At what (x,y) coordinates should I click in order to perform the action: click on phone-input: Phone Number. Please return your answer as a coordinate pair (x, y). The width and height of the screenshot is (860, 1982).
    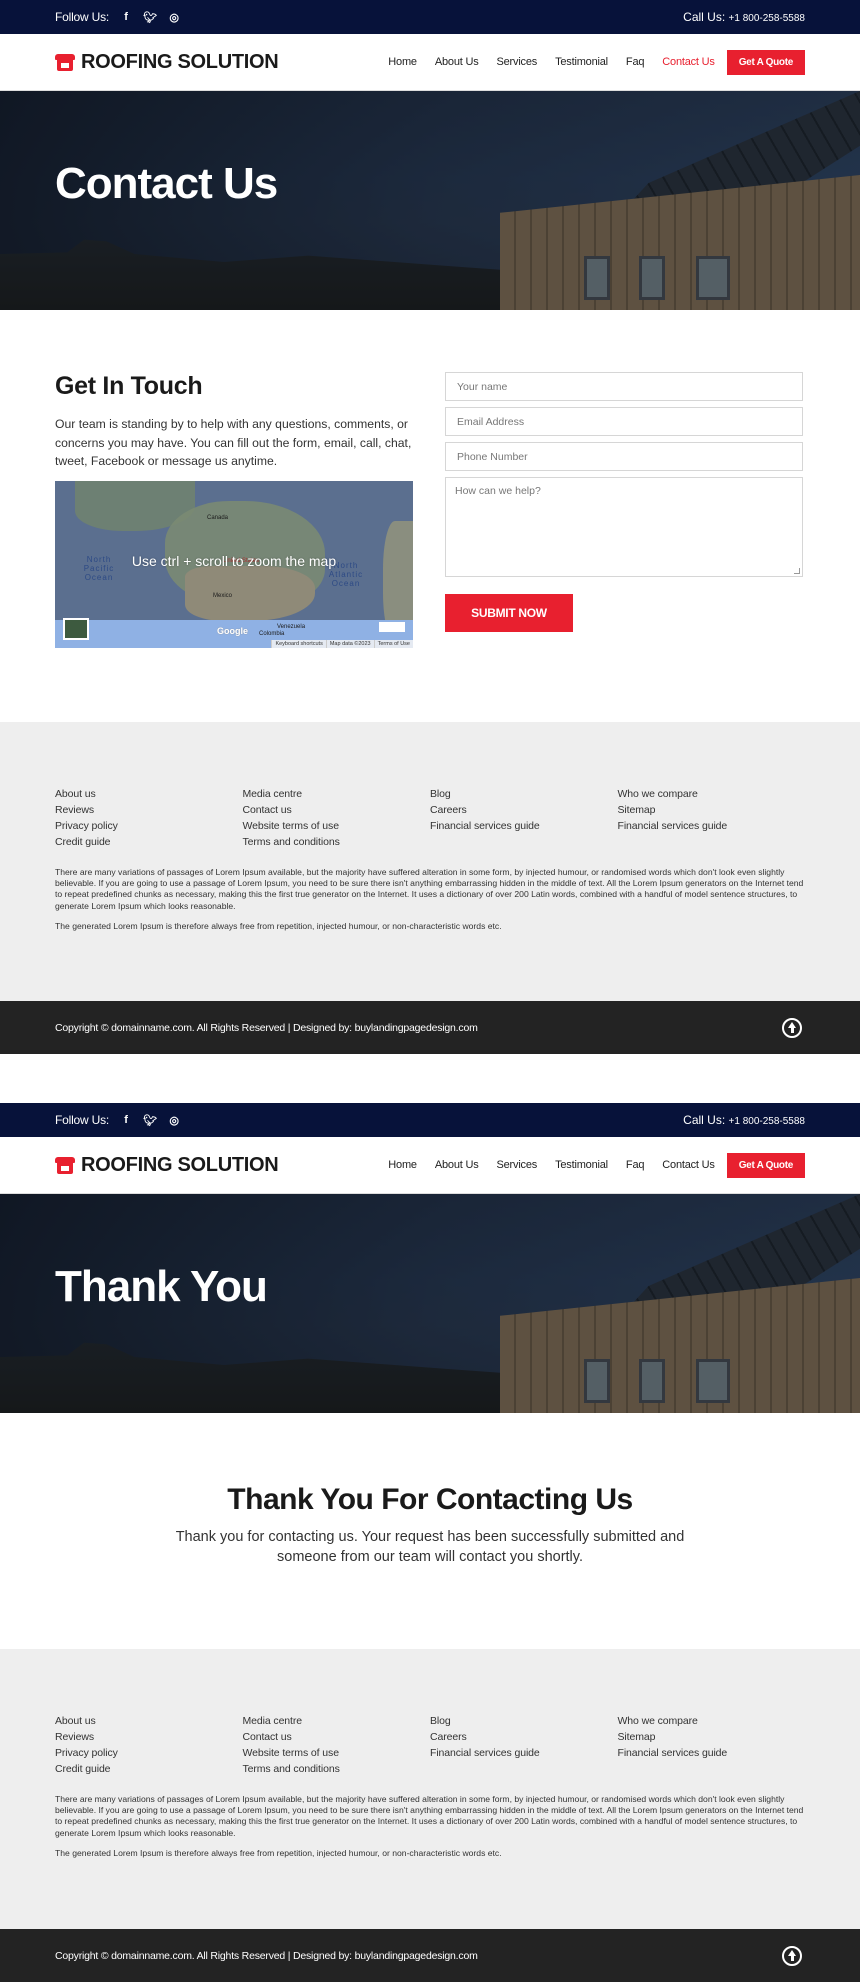
    Looking at the image, I should click on (624, 456).